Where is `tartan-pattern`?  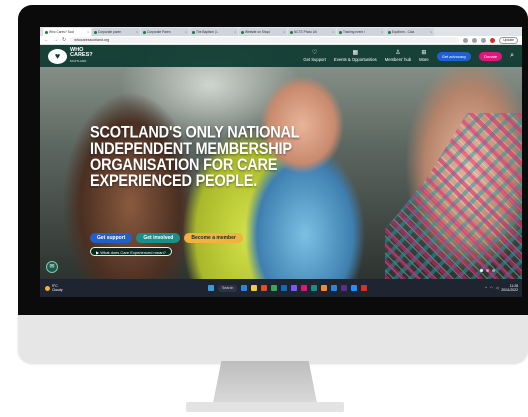
tartan-pattern is located at coordinates (453, 196).